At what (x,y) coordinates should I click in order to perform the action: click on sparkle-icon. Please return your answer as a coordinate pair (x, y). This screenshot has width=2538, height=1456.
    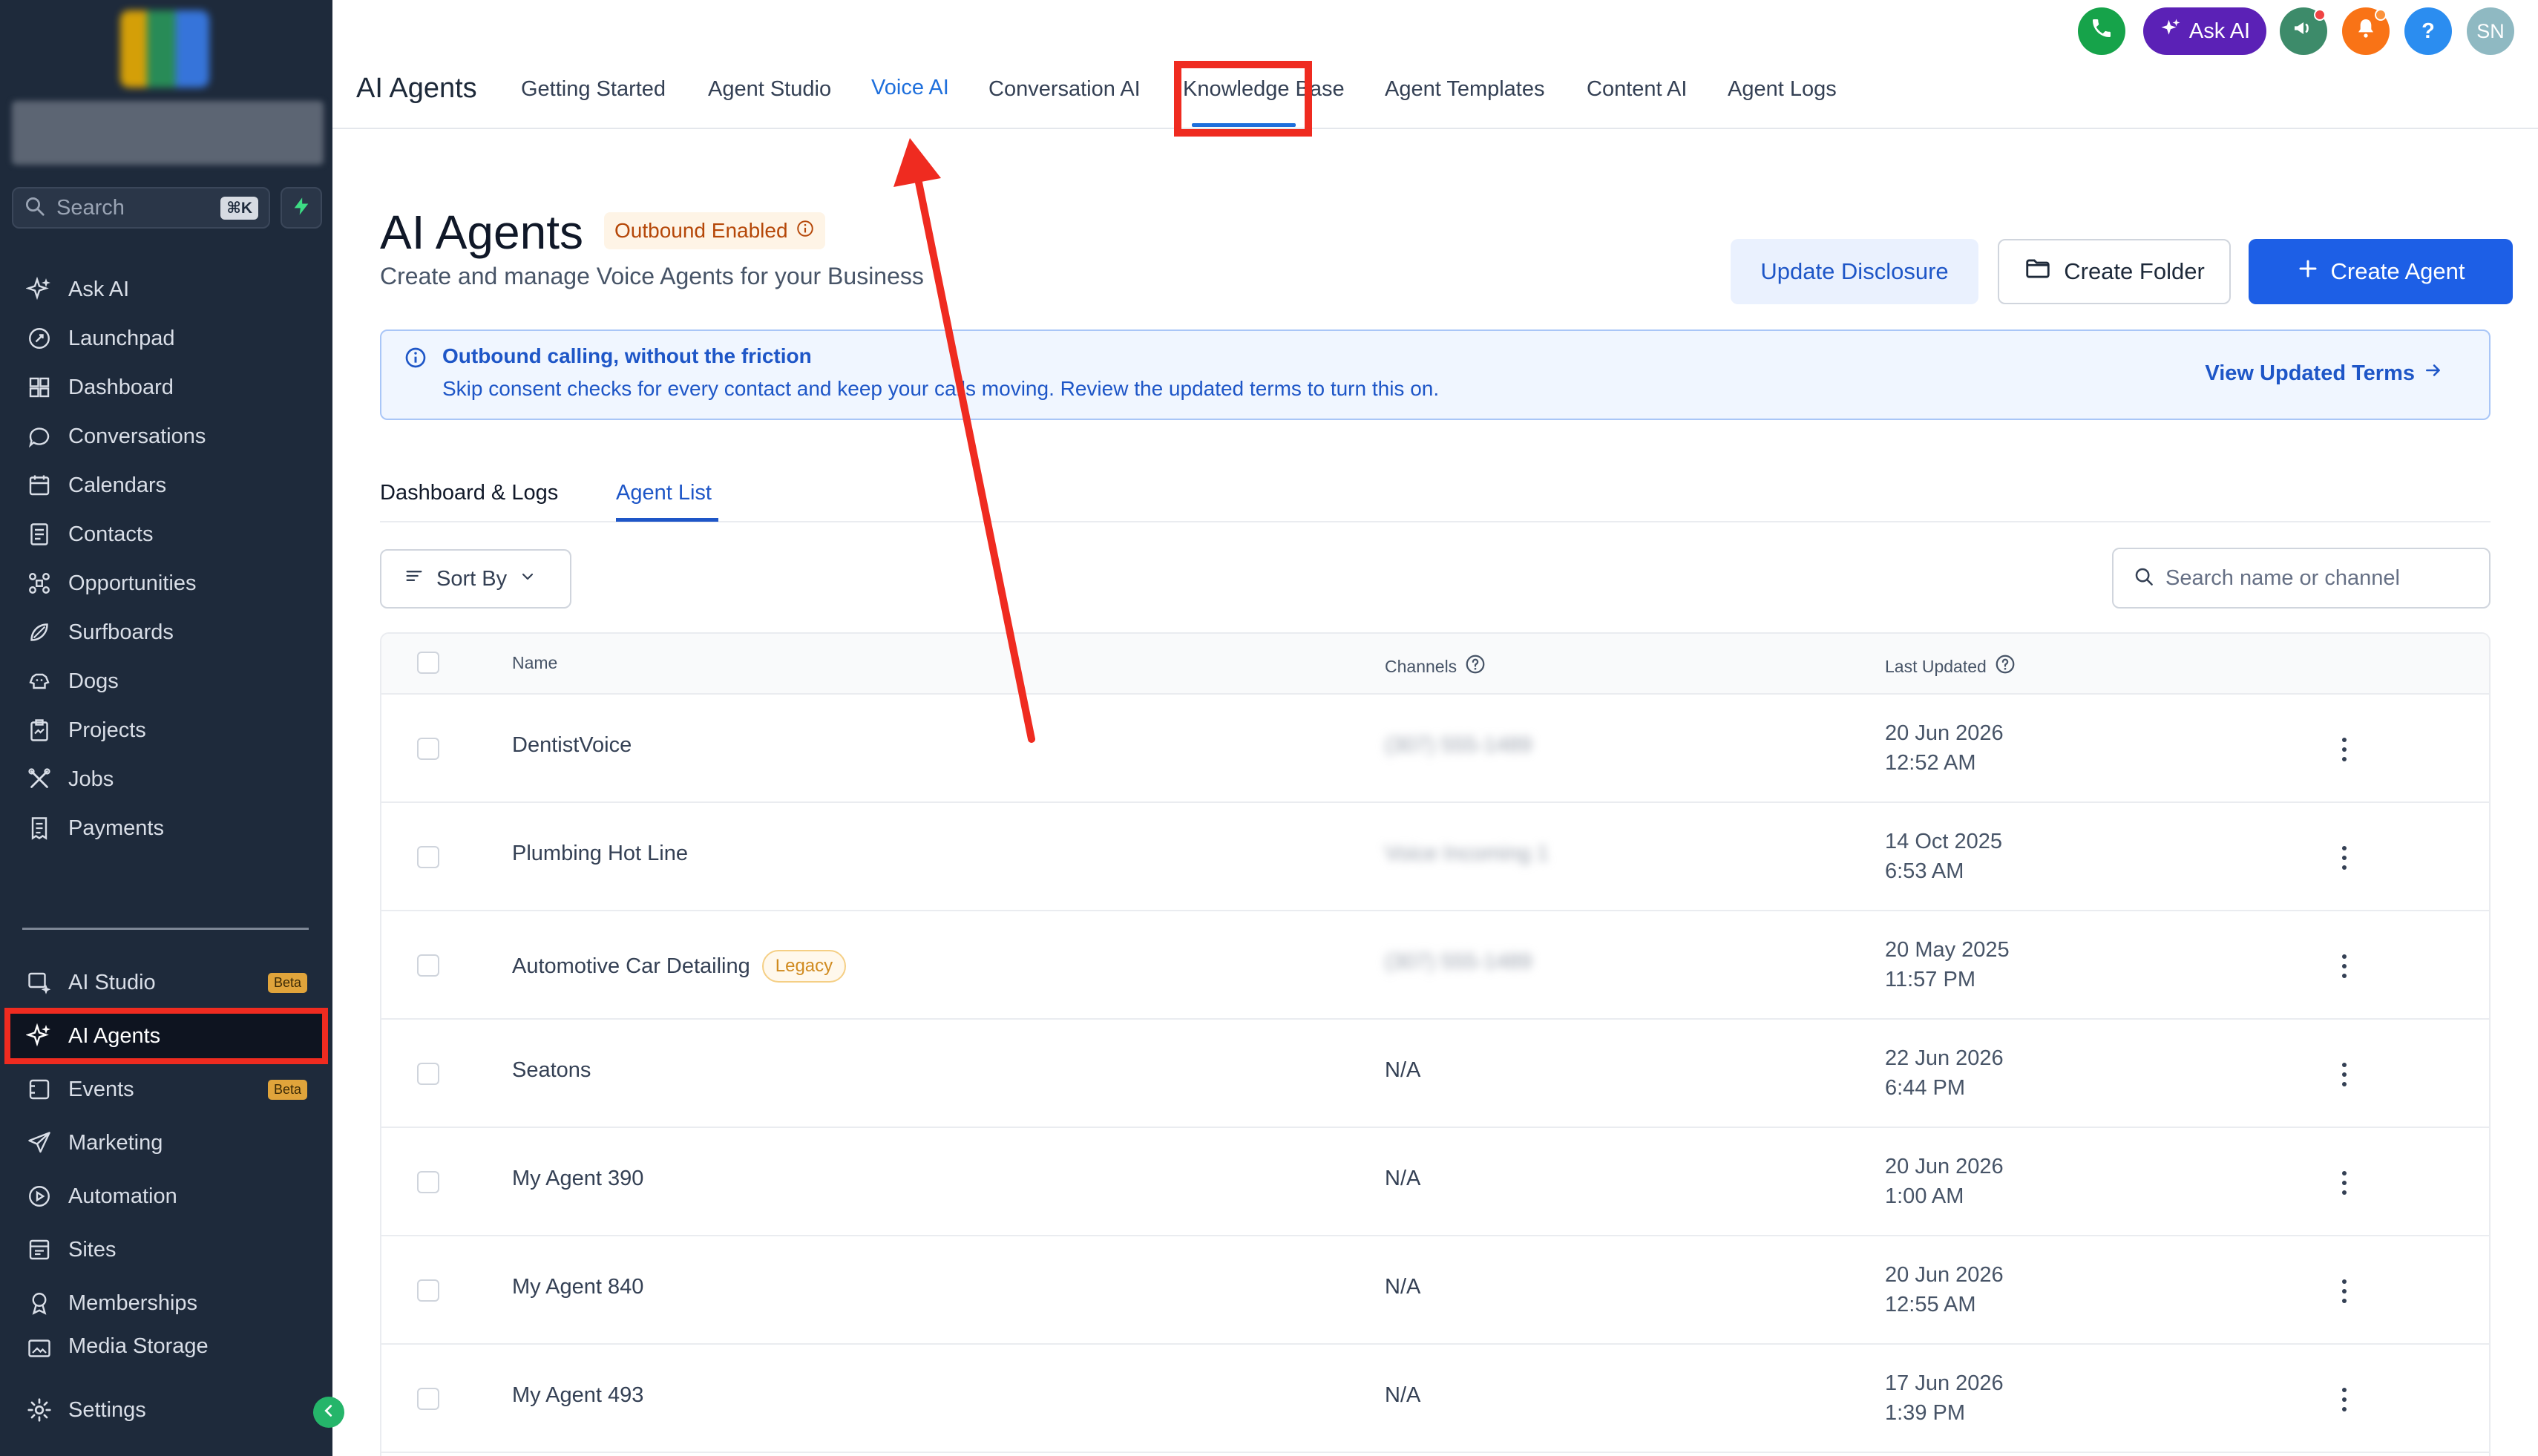
    Looking at the image, I should click on (2171, 31).